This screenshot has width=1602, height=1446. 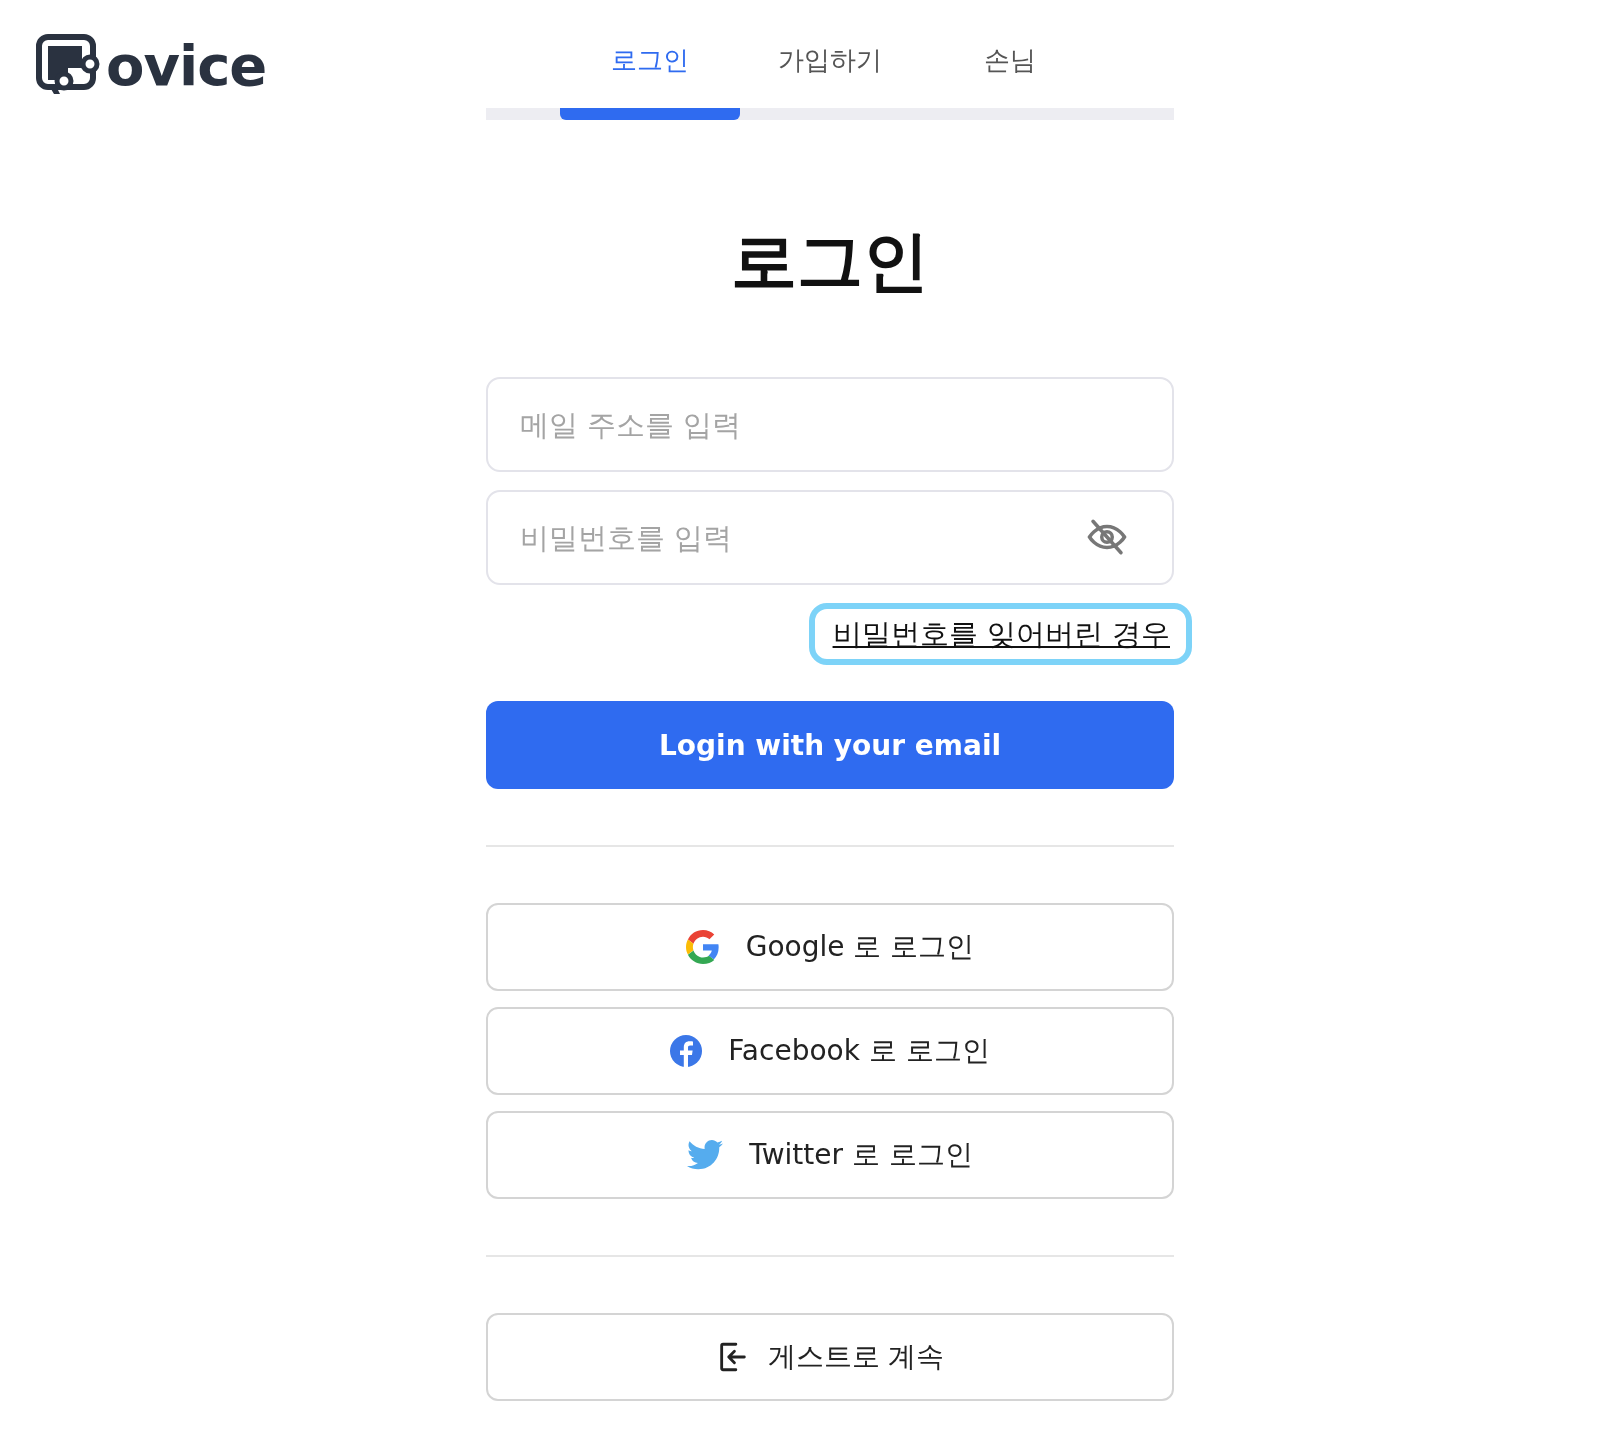 I want to click on tab: 손님, so click(x=1010, y=78).